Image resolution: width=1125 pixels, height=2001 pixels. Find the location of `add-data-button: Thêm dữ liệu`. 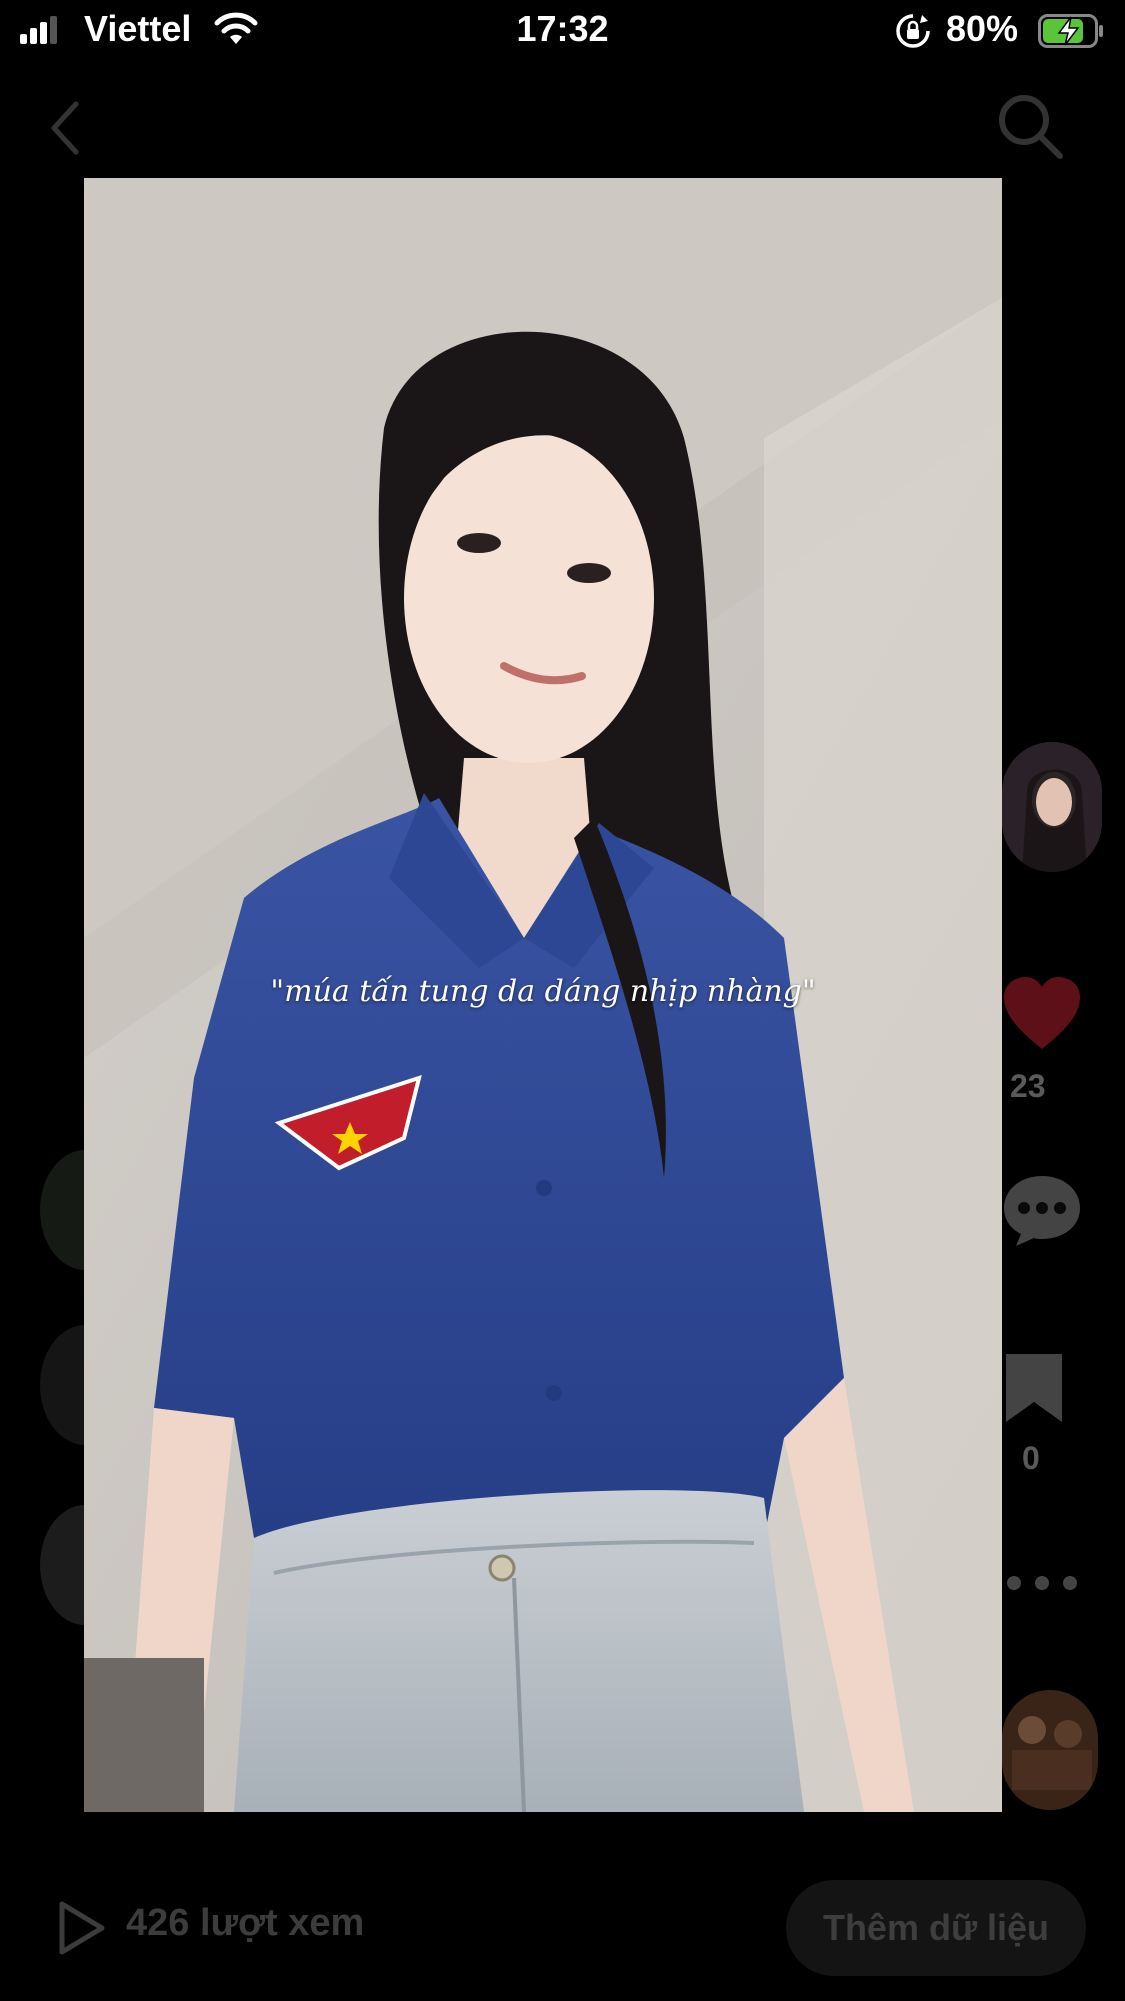

add-data-button: Thêm dữ liệu is located at coordinates (936, 1928).